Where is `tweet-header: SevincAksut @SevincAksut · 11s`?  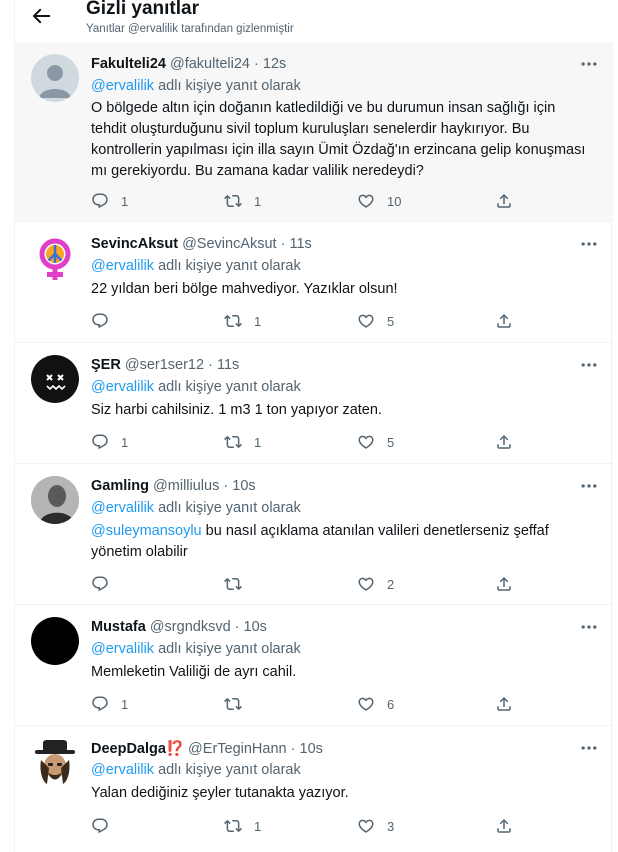
tweet-header: SevincAksut @SevincAksut · 11s is located at coordinates (201, 244).